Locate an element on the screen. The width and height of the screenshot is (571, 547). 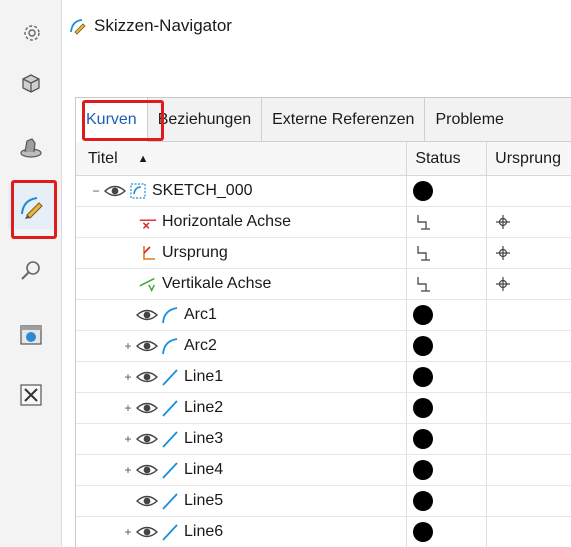
tree-row: + Line1 is located at coordinates (323, 377).